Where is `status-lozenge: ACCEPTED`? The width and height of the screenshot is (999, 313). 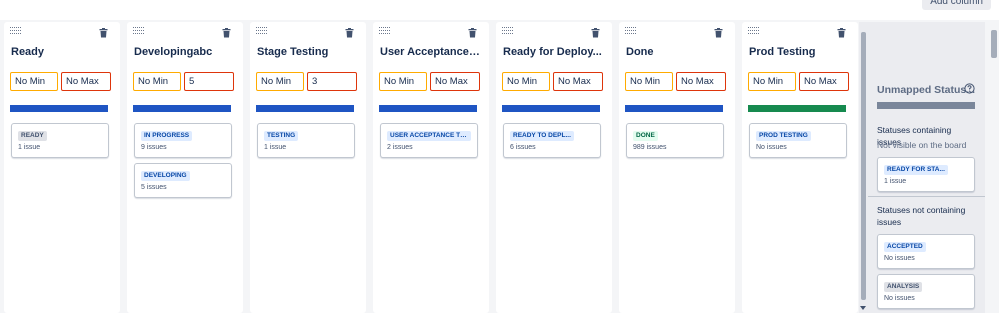 status-lozenge: ACCEPTED is located at coordinates (905, 247).